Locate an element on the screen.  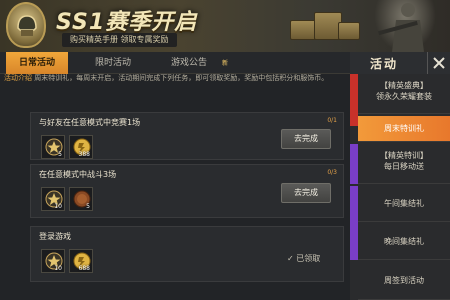
tab-label: 日常活动 is located at coordinates (36, 63).